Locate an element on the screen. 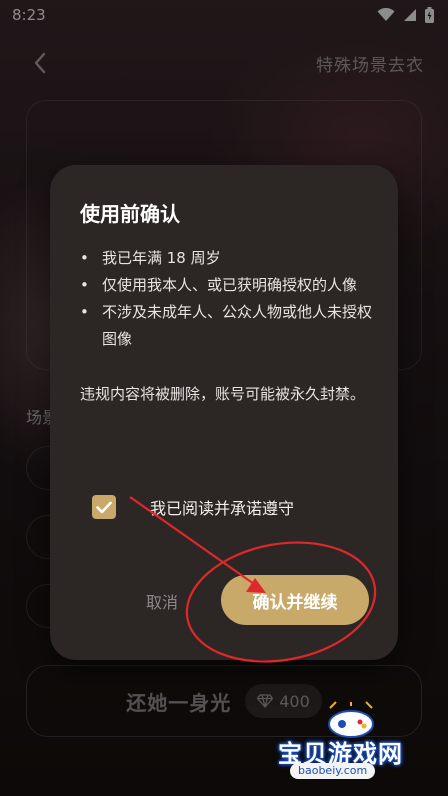 This screenshot has width=448, height=796. rule-item: • 我已年满 18 周岁 is located at coordinates (227, 258).